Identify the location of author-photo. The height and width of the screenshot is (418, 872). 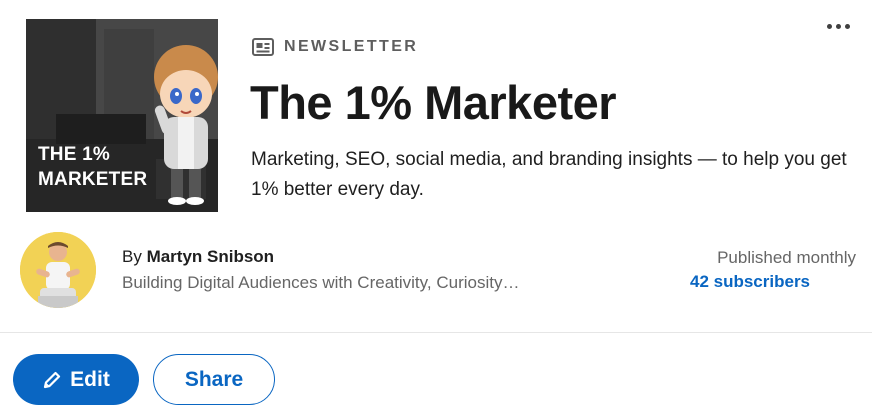
(58, 270).